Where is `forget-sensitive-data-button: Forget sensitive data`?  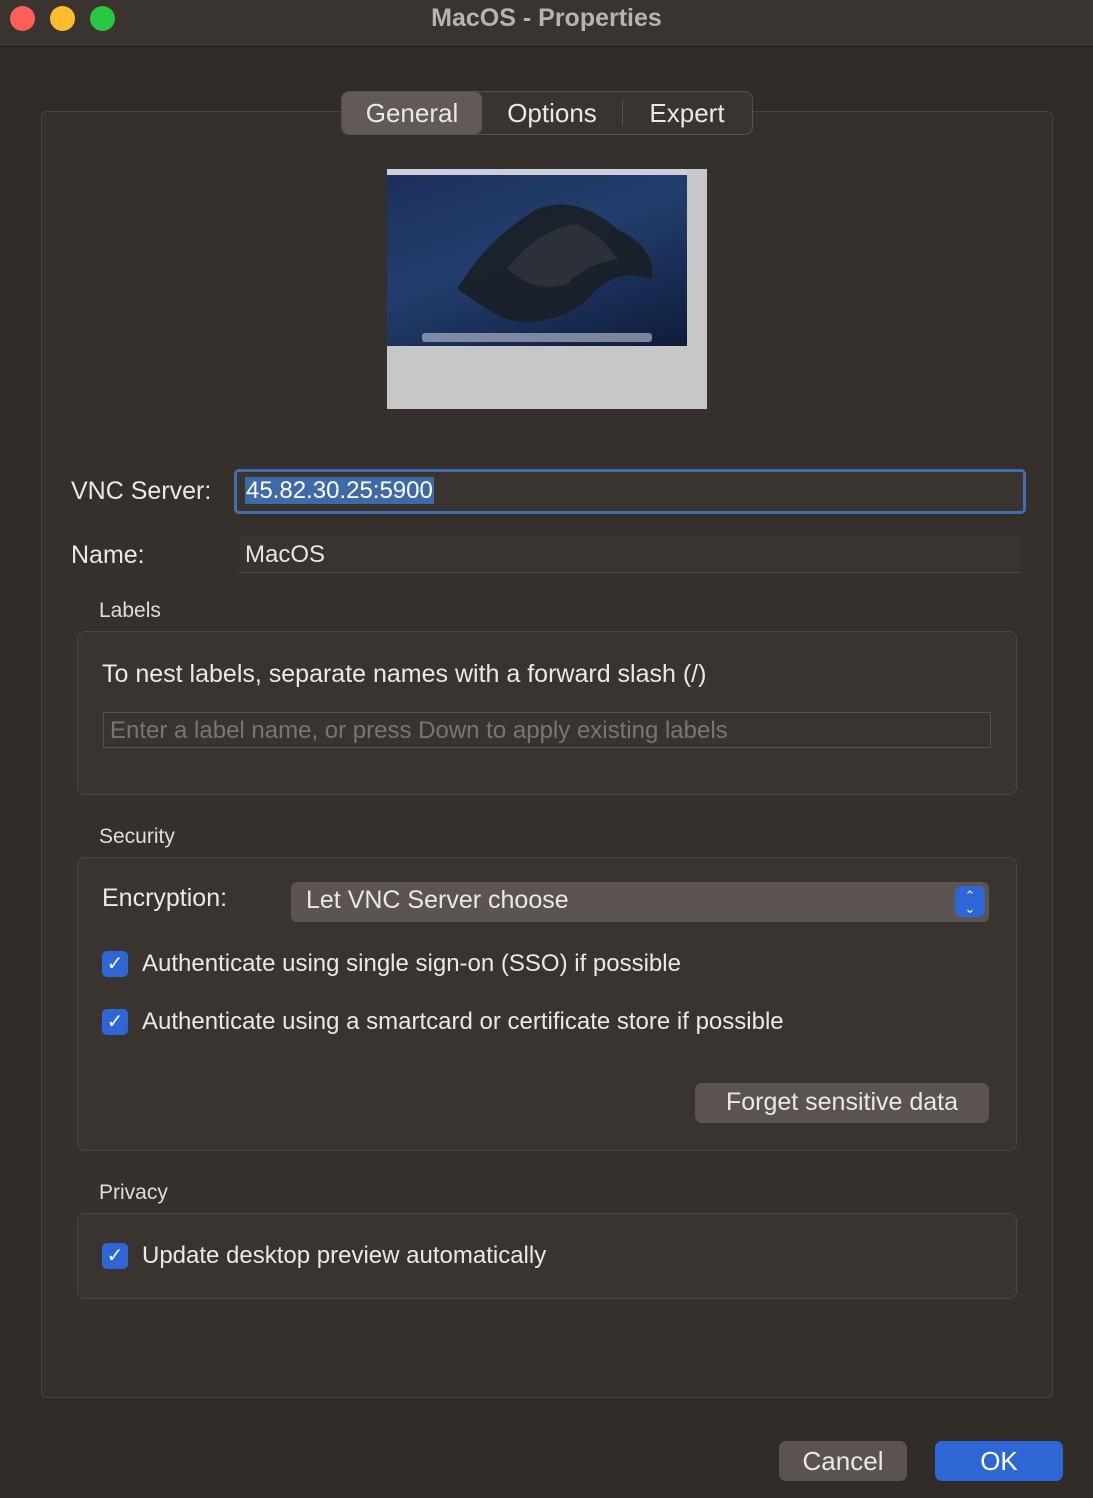 forget-sensitive-data-button: Forget sensitive data is located at coordinates (842, 1103).